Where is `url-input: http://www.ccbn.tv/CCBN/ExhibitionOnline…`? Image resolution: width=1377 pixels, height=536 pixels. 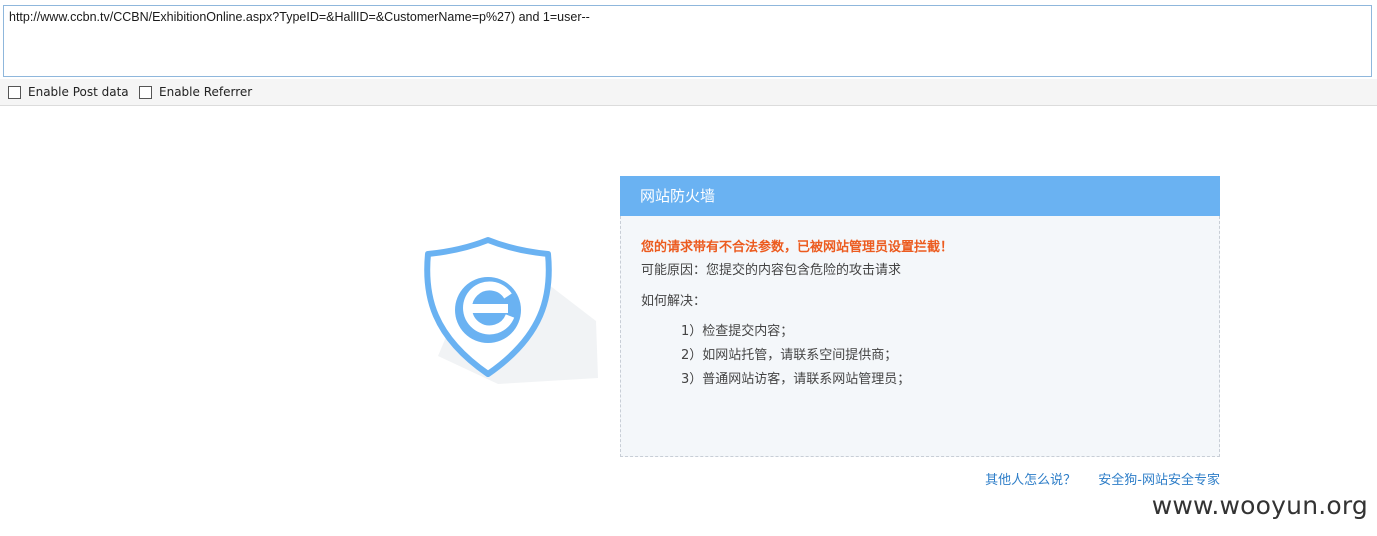 url-input: http://www.ccbn.tv/CCBN/ExhibitionOnline… is located at coordinates (687, 41).